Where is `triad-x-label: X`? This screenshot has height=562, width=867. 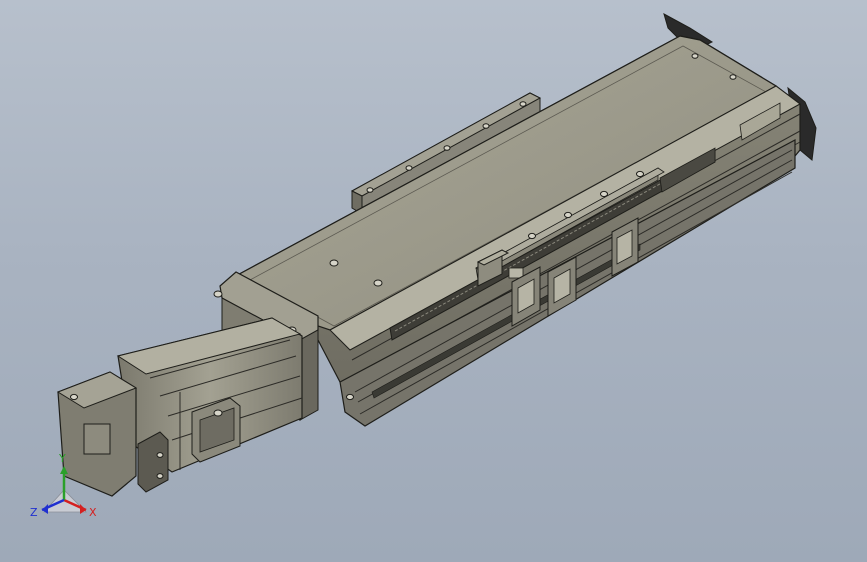 triad-x-label: X is located at coordinates (93, 512).